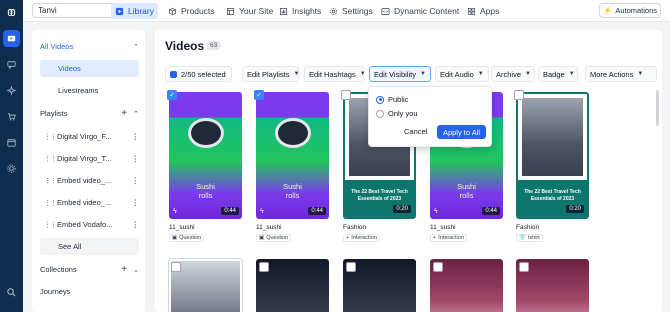  Describe the element at coordinates (206, 133) in the screenshot. I see `sushi-image` at that location.